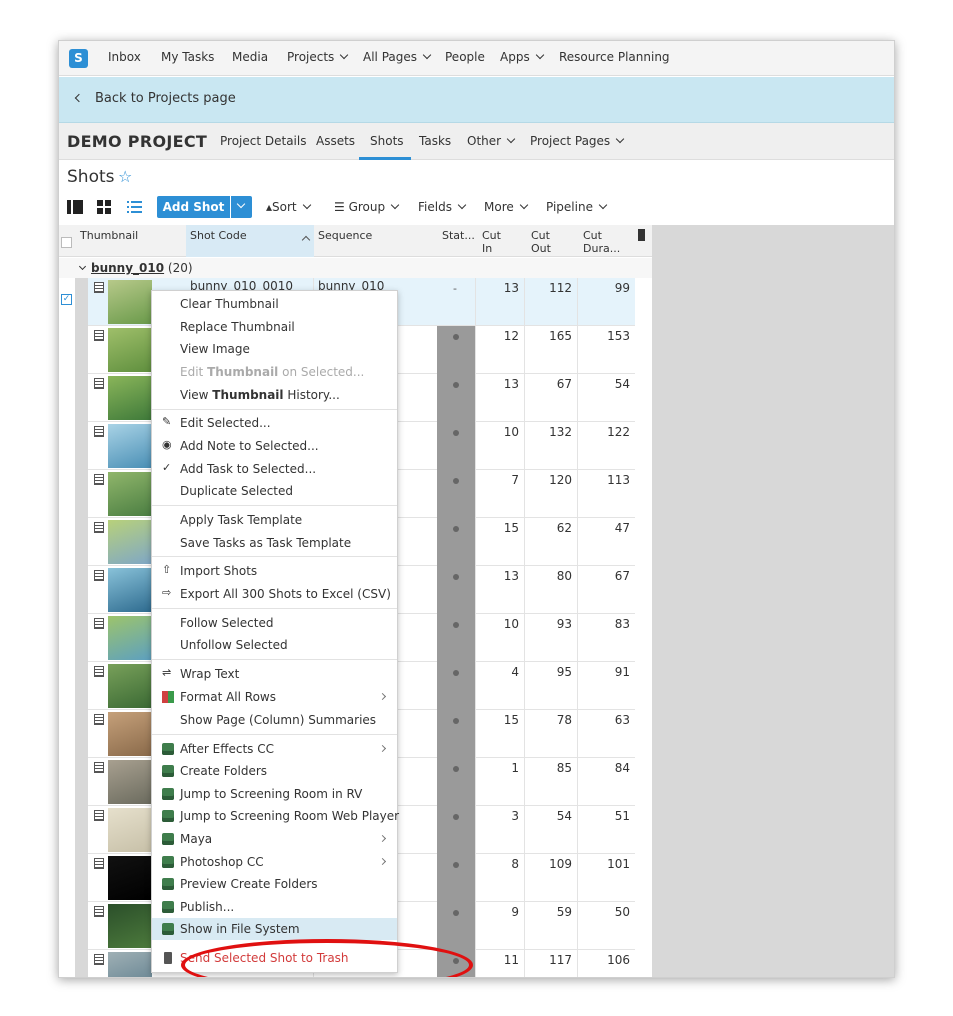 The width and height of the screenshot is (953, 1016). Describe the element at coordinates (604, 624) in the screenshot. I see `cut-duration-cell: 83` at that location.